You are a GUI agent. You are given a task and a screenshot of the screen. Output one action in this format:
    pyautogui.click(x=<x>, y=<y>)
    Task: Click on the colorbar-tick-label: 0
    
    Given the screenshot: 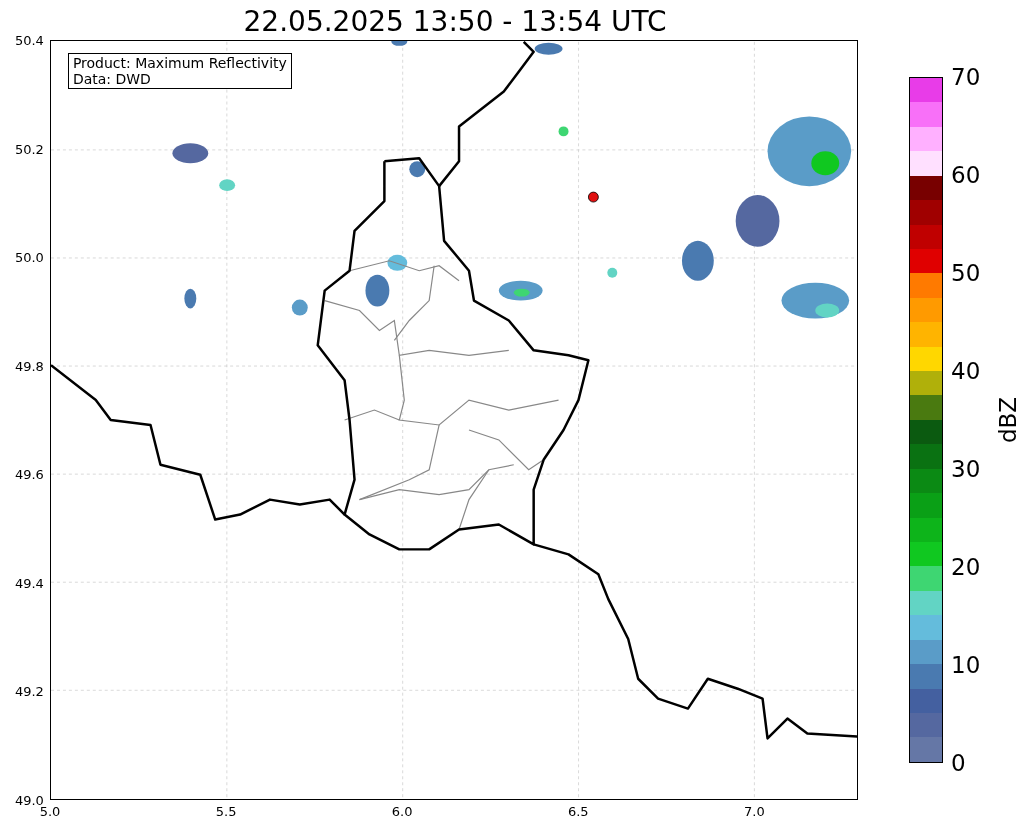 What is the action you would take?
    pyautogui.click(x=958, y=763)
    